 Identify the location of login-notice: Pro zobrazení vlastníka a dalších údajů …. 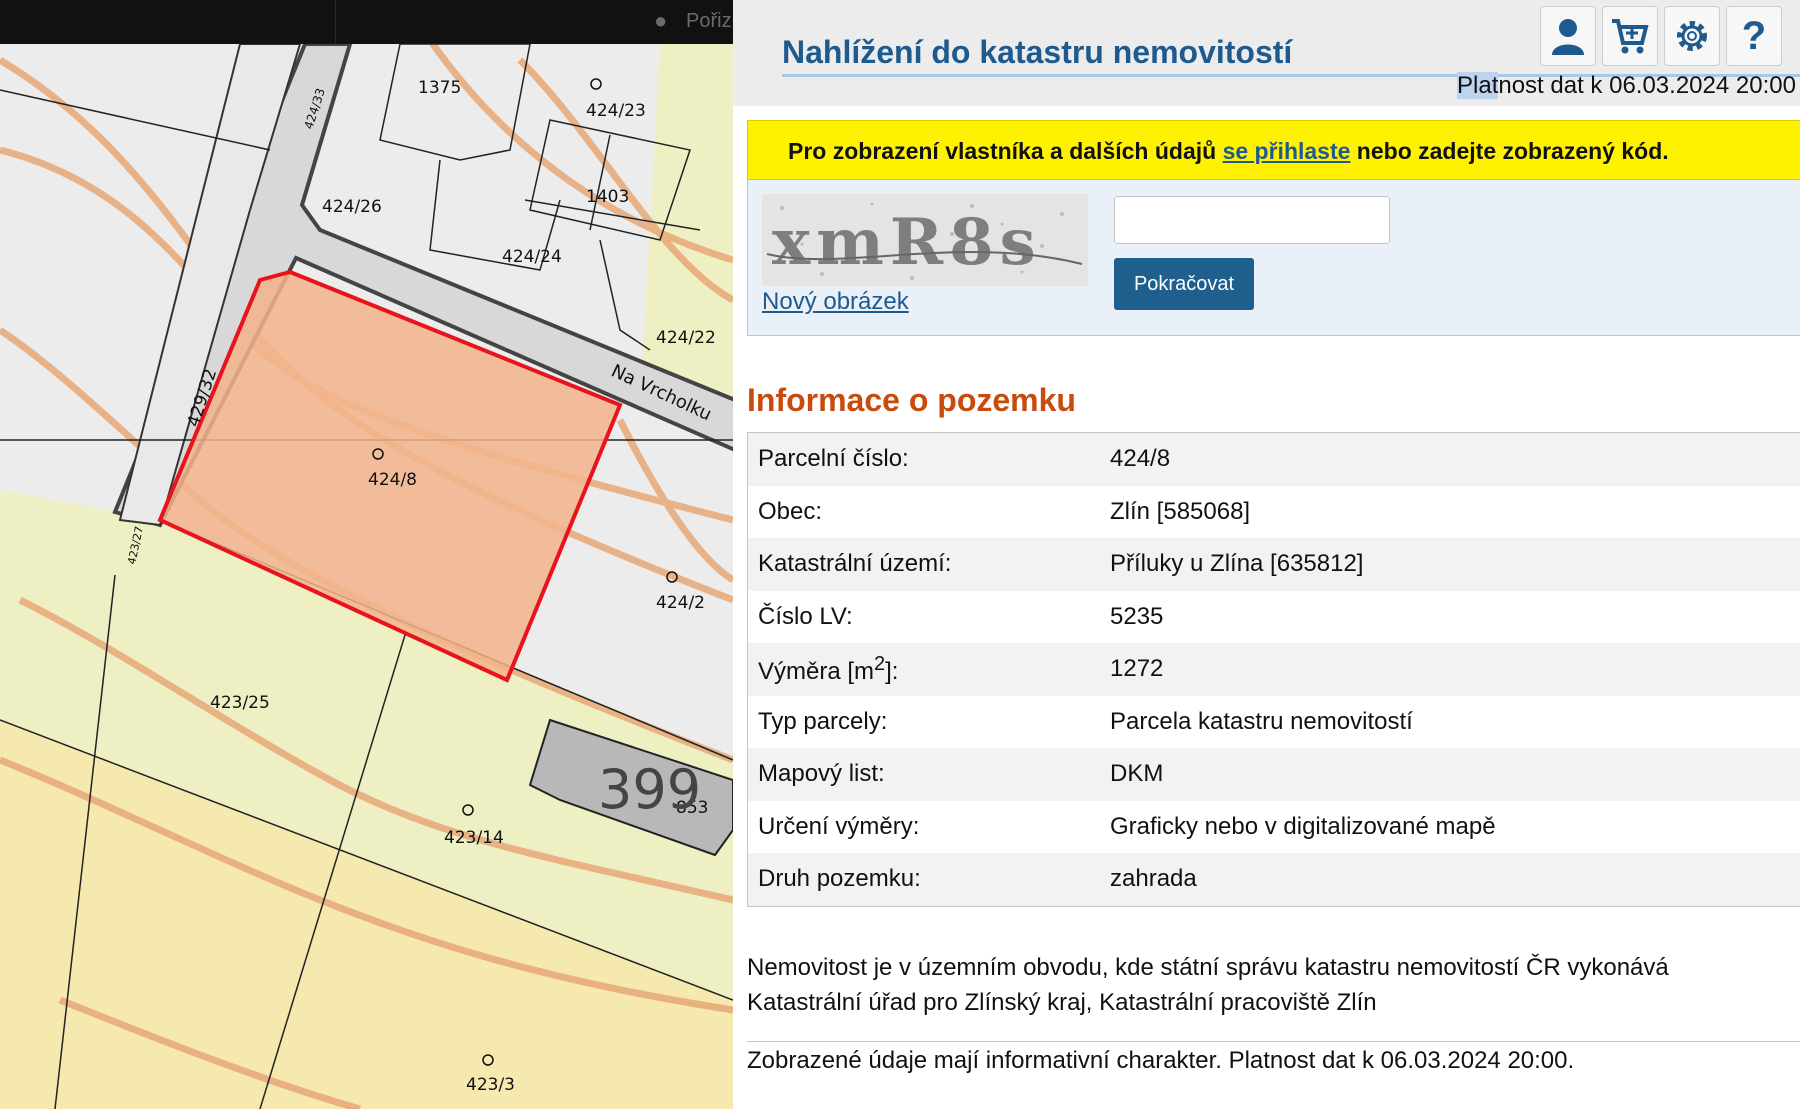
(1273, 150).